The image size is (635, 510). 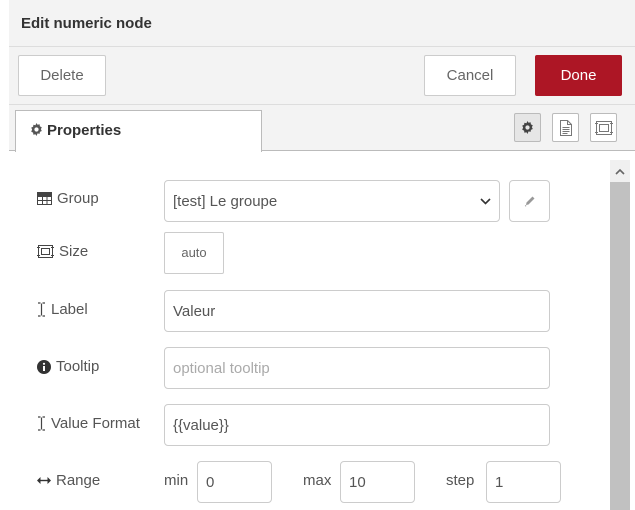 I want to click on label-row-label: Label, so click(x=62, y=309).